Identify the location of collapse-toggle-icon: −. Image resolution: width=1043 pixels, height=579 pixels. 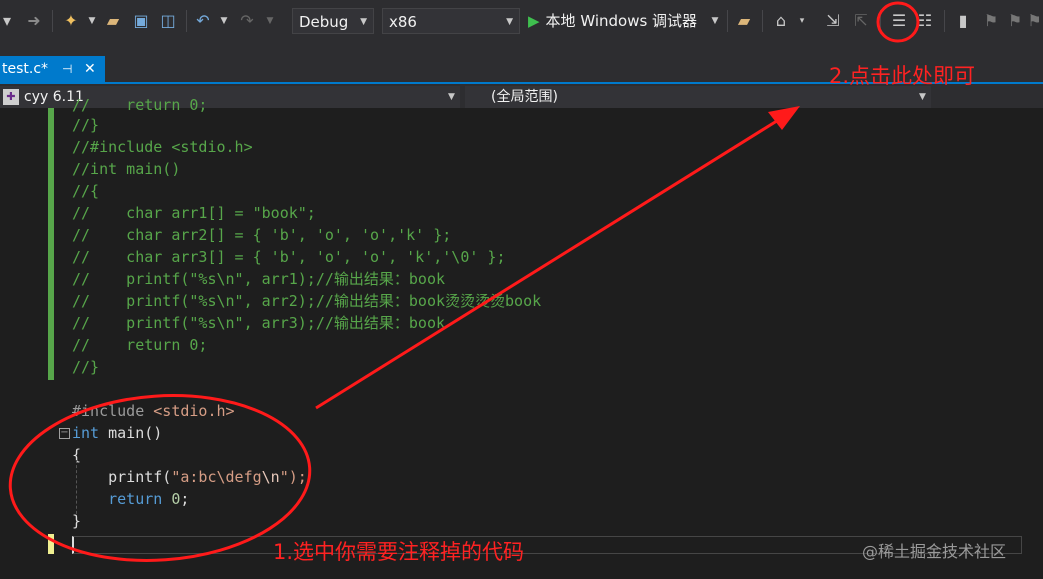
(64, 433).